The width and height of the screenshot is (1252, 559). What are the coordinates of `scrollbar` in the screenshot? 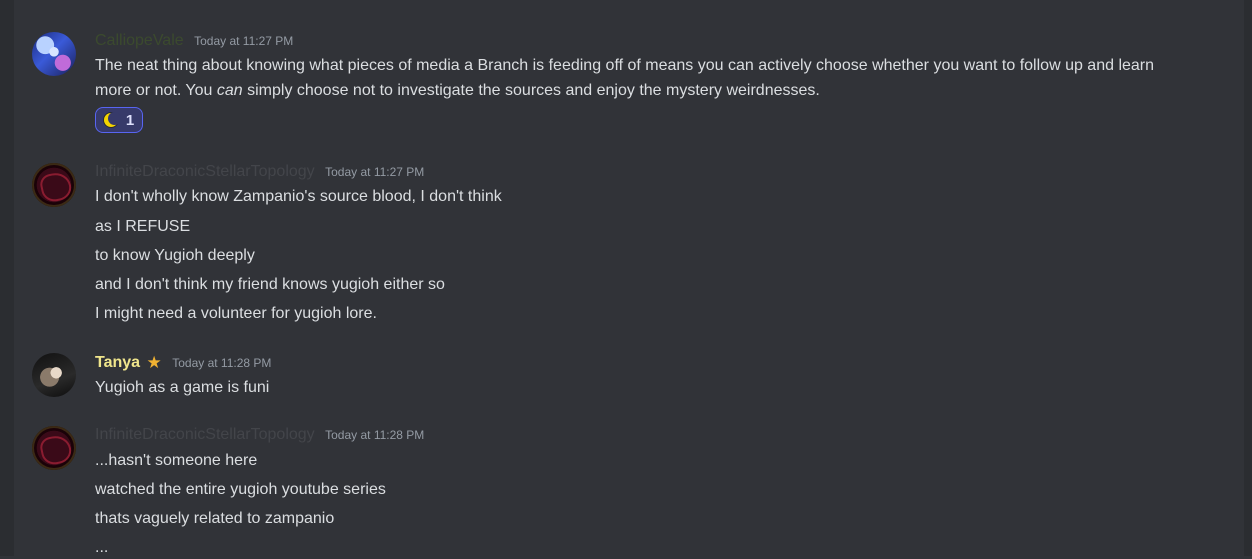 It's located at (1248, 278).